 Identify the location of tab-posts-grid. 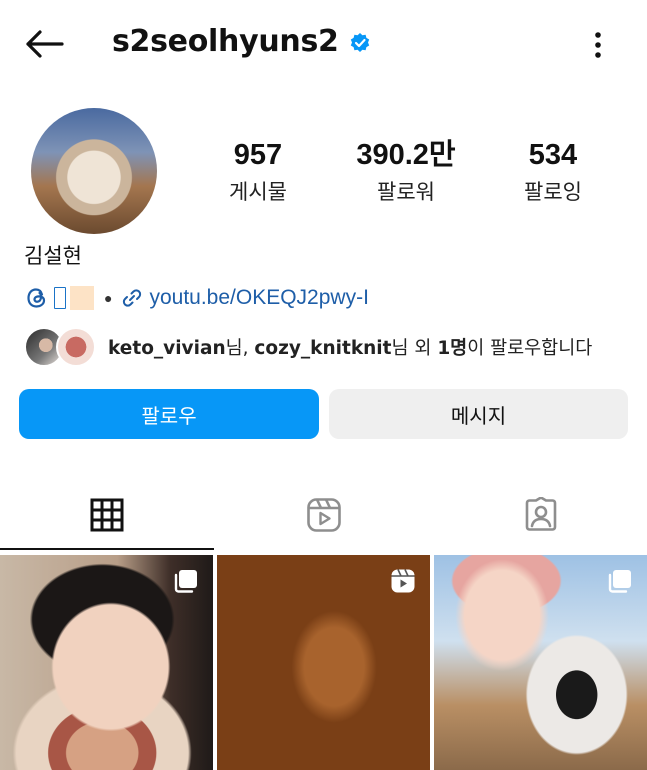
(107, 515).